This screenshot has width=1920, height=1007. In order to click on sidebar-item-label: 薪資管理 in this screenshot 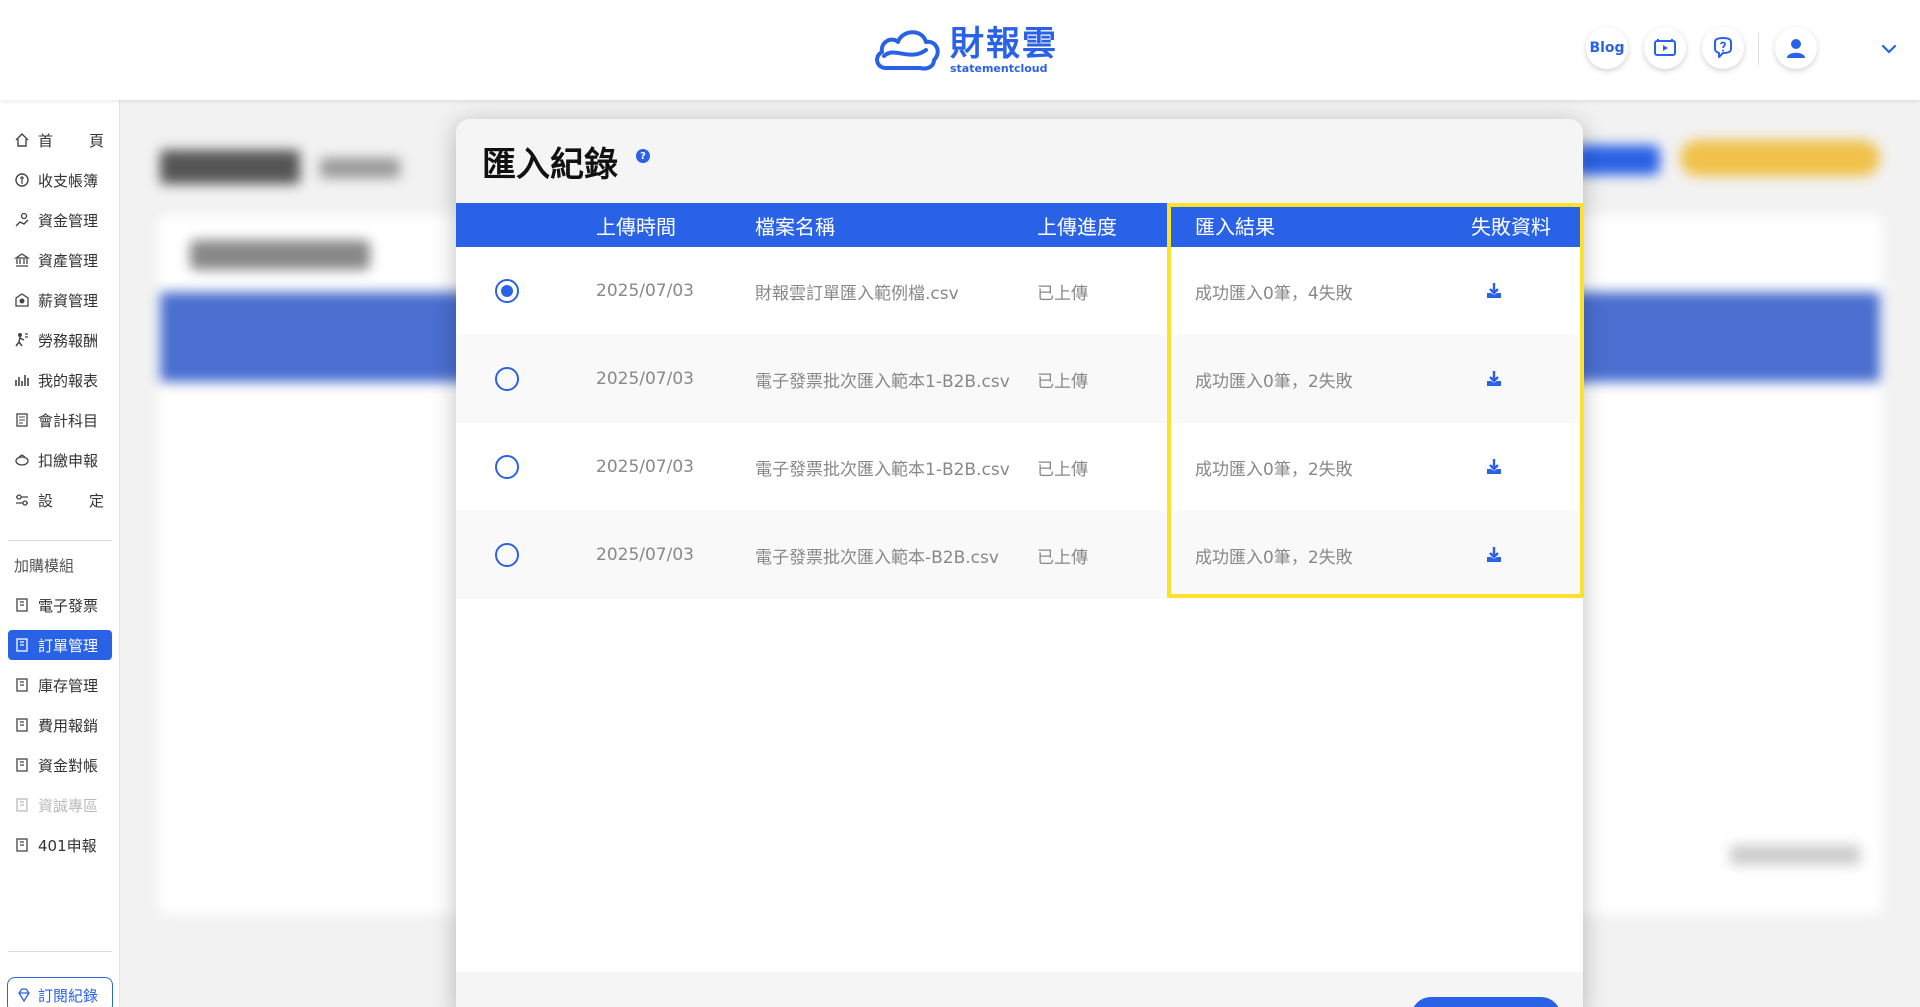, I will do `click(68, 300)`.